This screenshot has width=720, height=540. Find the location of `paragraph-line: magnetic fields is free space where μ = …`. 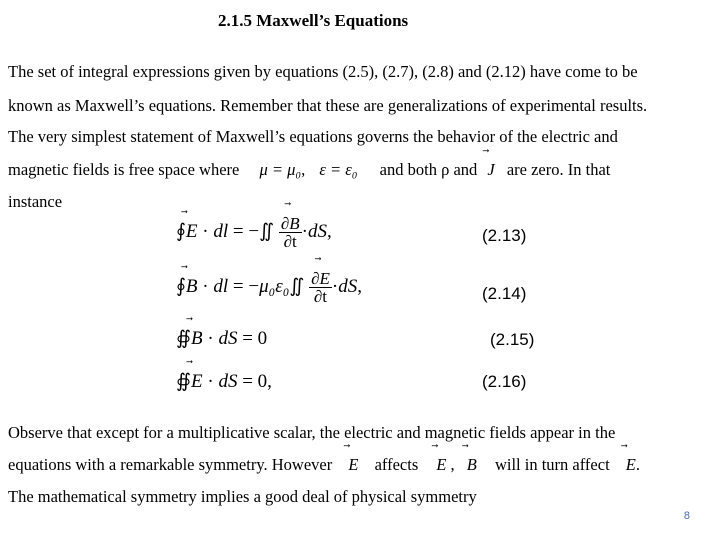

paragraph-line: magnetic fields is free space where μ = … is located at coordinates (309, 170).